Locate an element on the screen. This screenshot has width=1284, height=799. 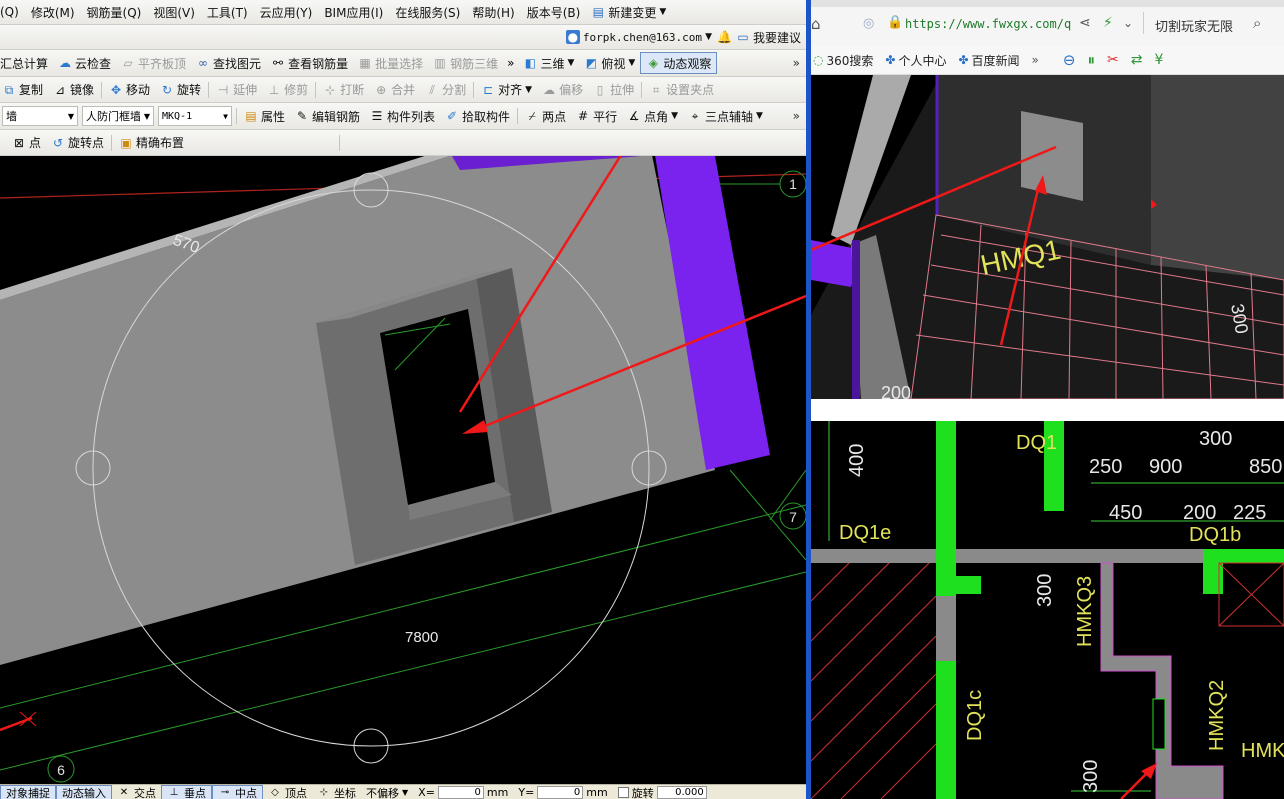
toolbar-break-button: ⊹ 打断 is located at coordinates (343, 90).